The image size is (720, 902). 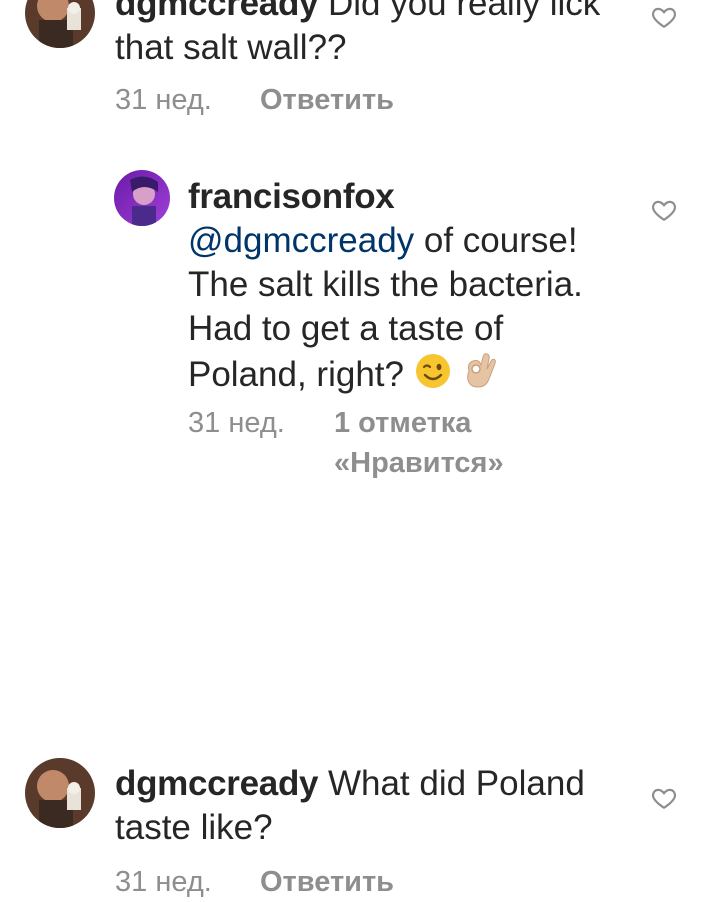 I want to click on reply-button: Ответить, so click(x=327, y=882).